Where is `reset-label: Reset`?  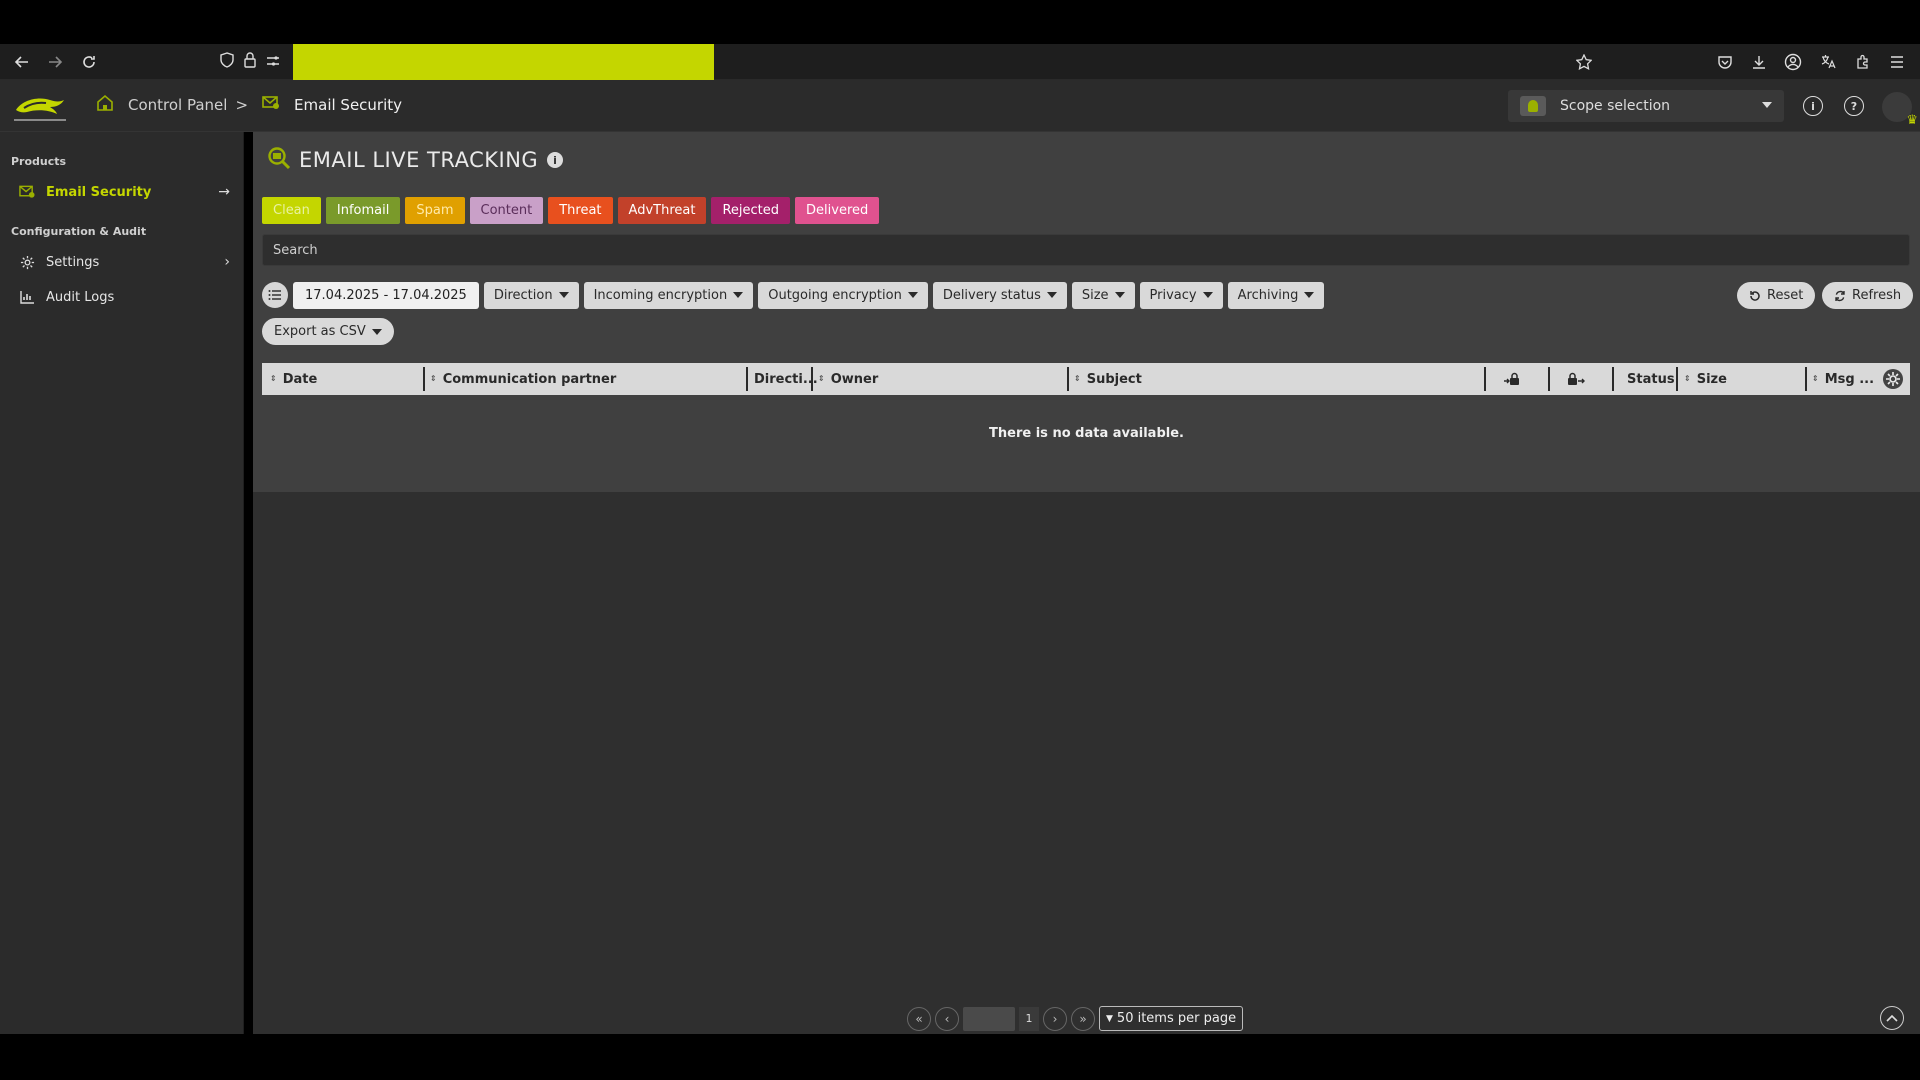
reset-label: Reset is located at coordinates (1785, 295).